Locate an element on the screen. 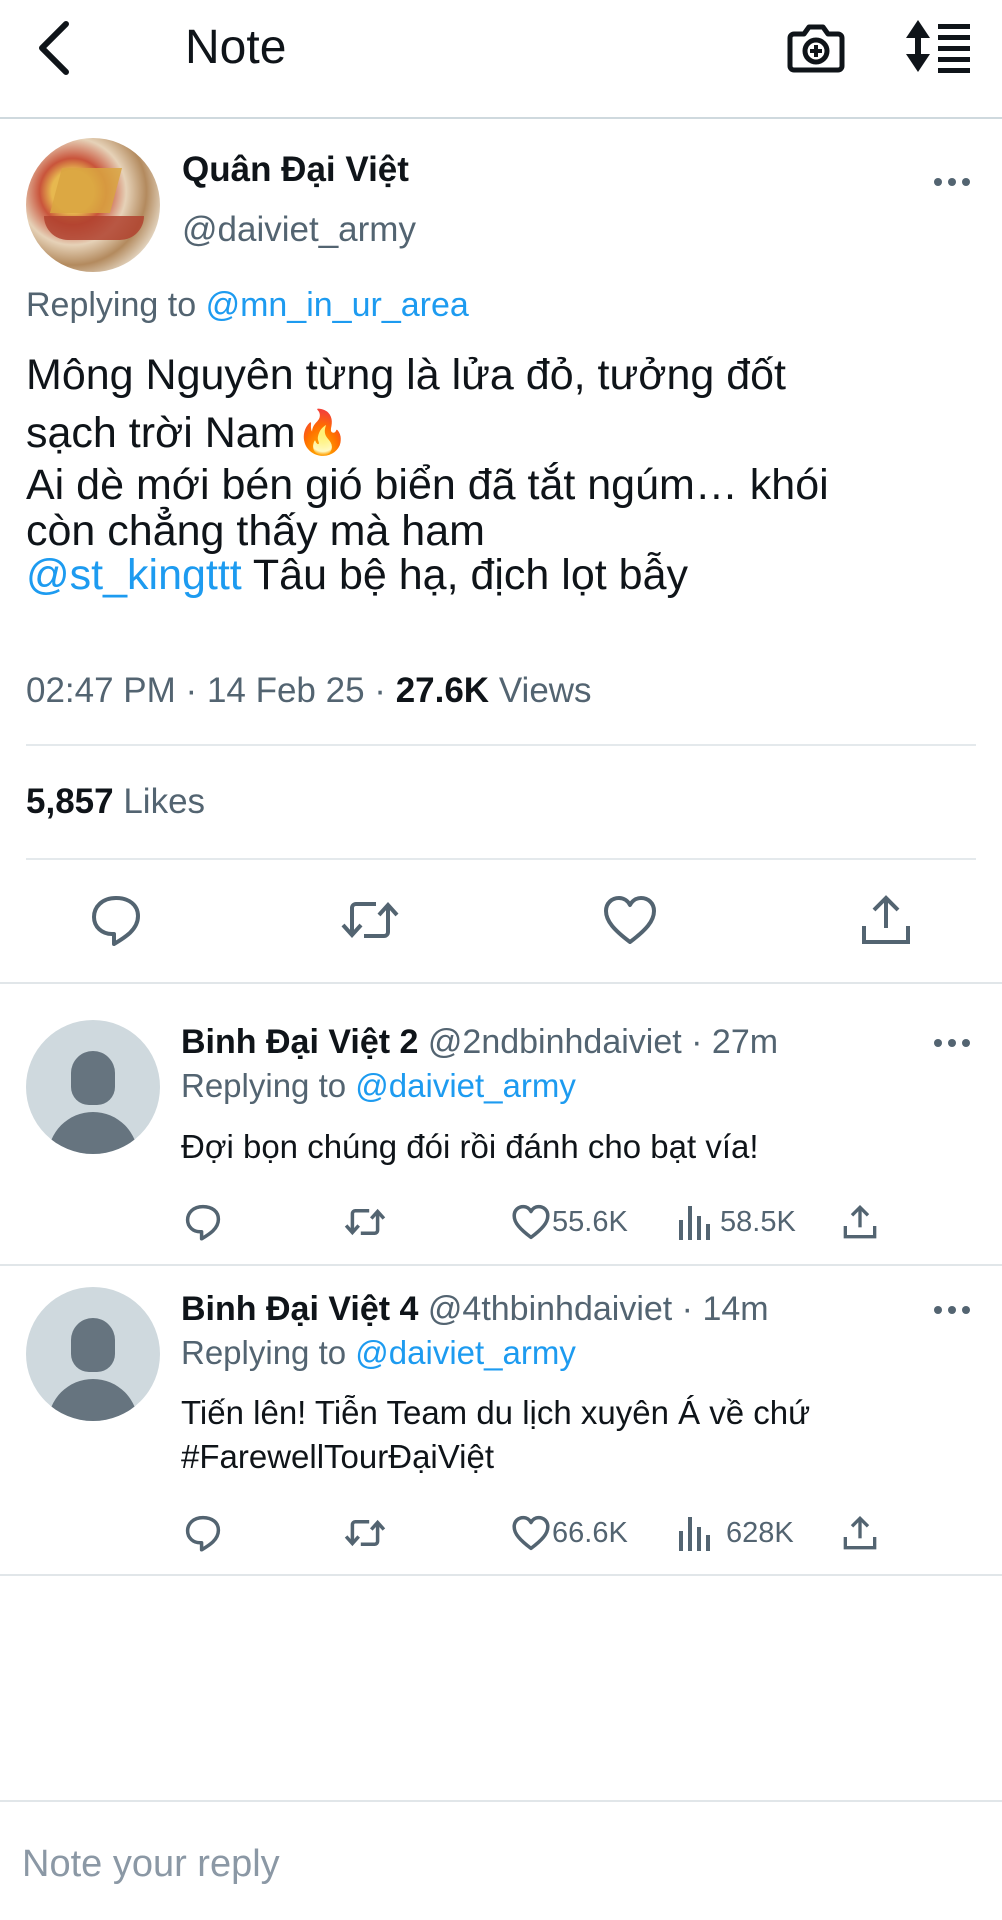  camera-button is located at coordinates (816, 46).